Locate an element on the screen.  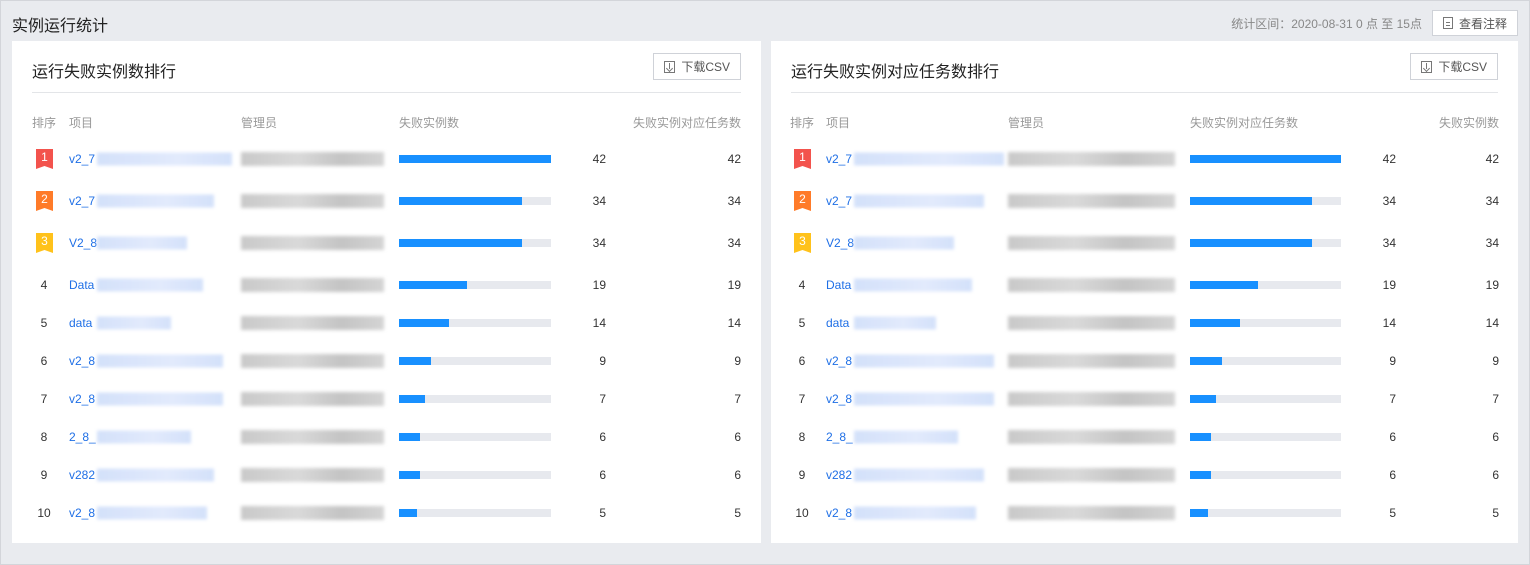
document-icon is located at coordinates (1447, 23).